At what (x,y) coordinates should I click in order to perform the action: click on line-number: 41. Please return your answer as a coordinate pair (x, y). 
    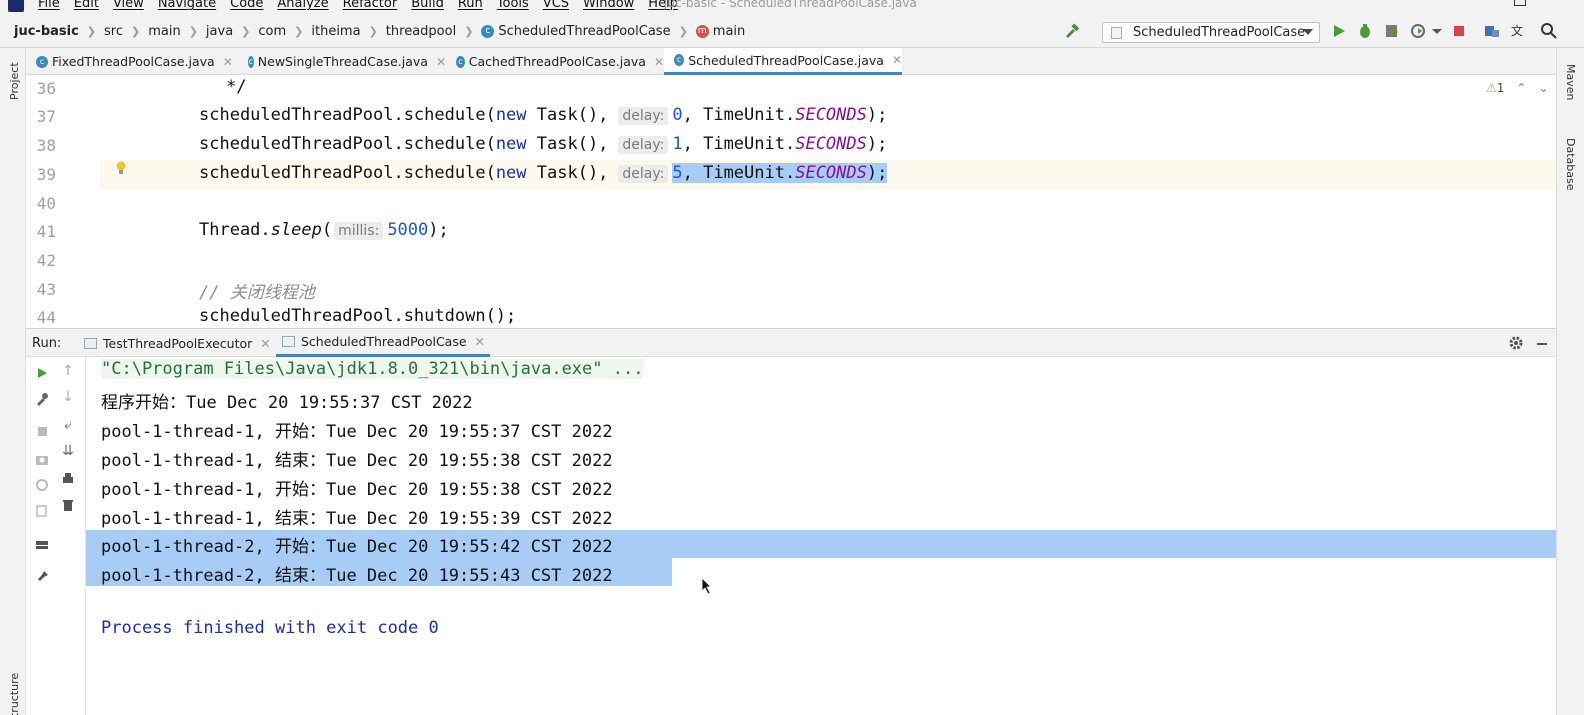
    Looking at the image, I should click on (46, 231).